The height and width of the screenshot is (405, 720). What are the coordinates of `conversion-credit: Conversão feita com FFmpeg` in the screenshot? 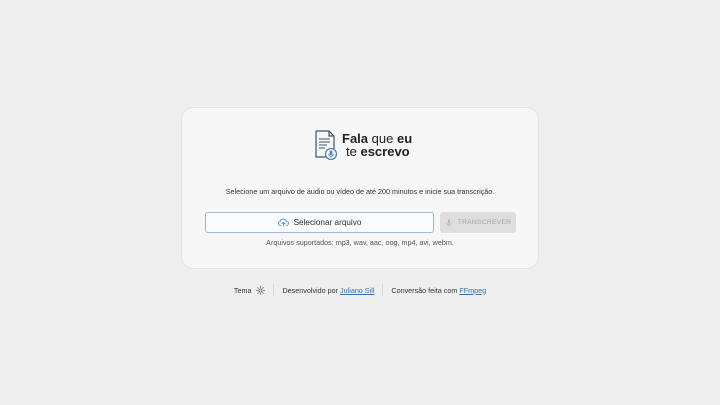 It's located at (438, 290).